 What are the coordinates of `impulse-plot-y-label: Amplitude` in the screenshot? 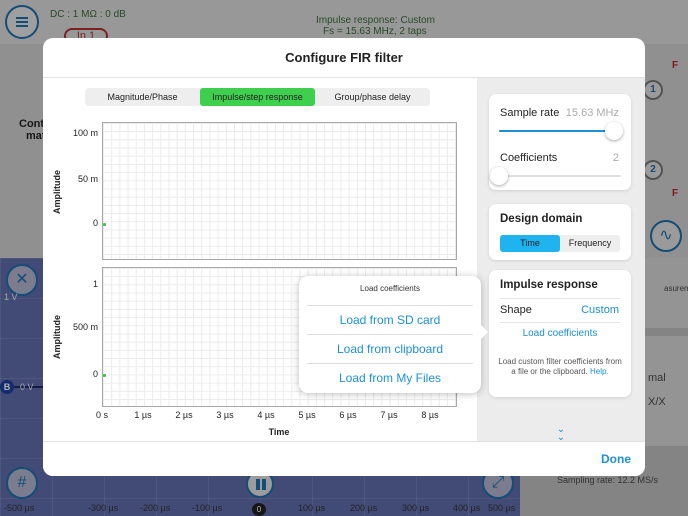 It's located at (57, 192).